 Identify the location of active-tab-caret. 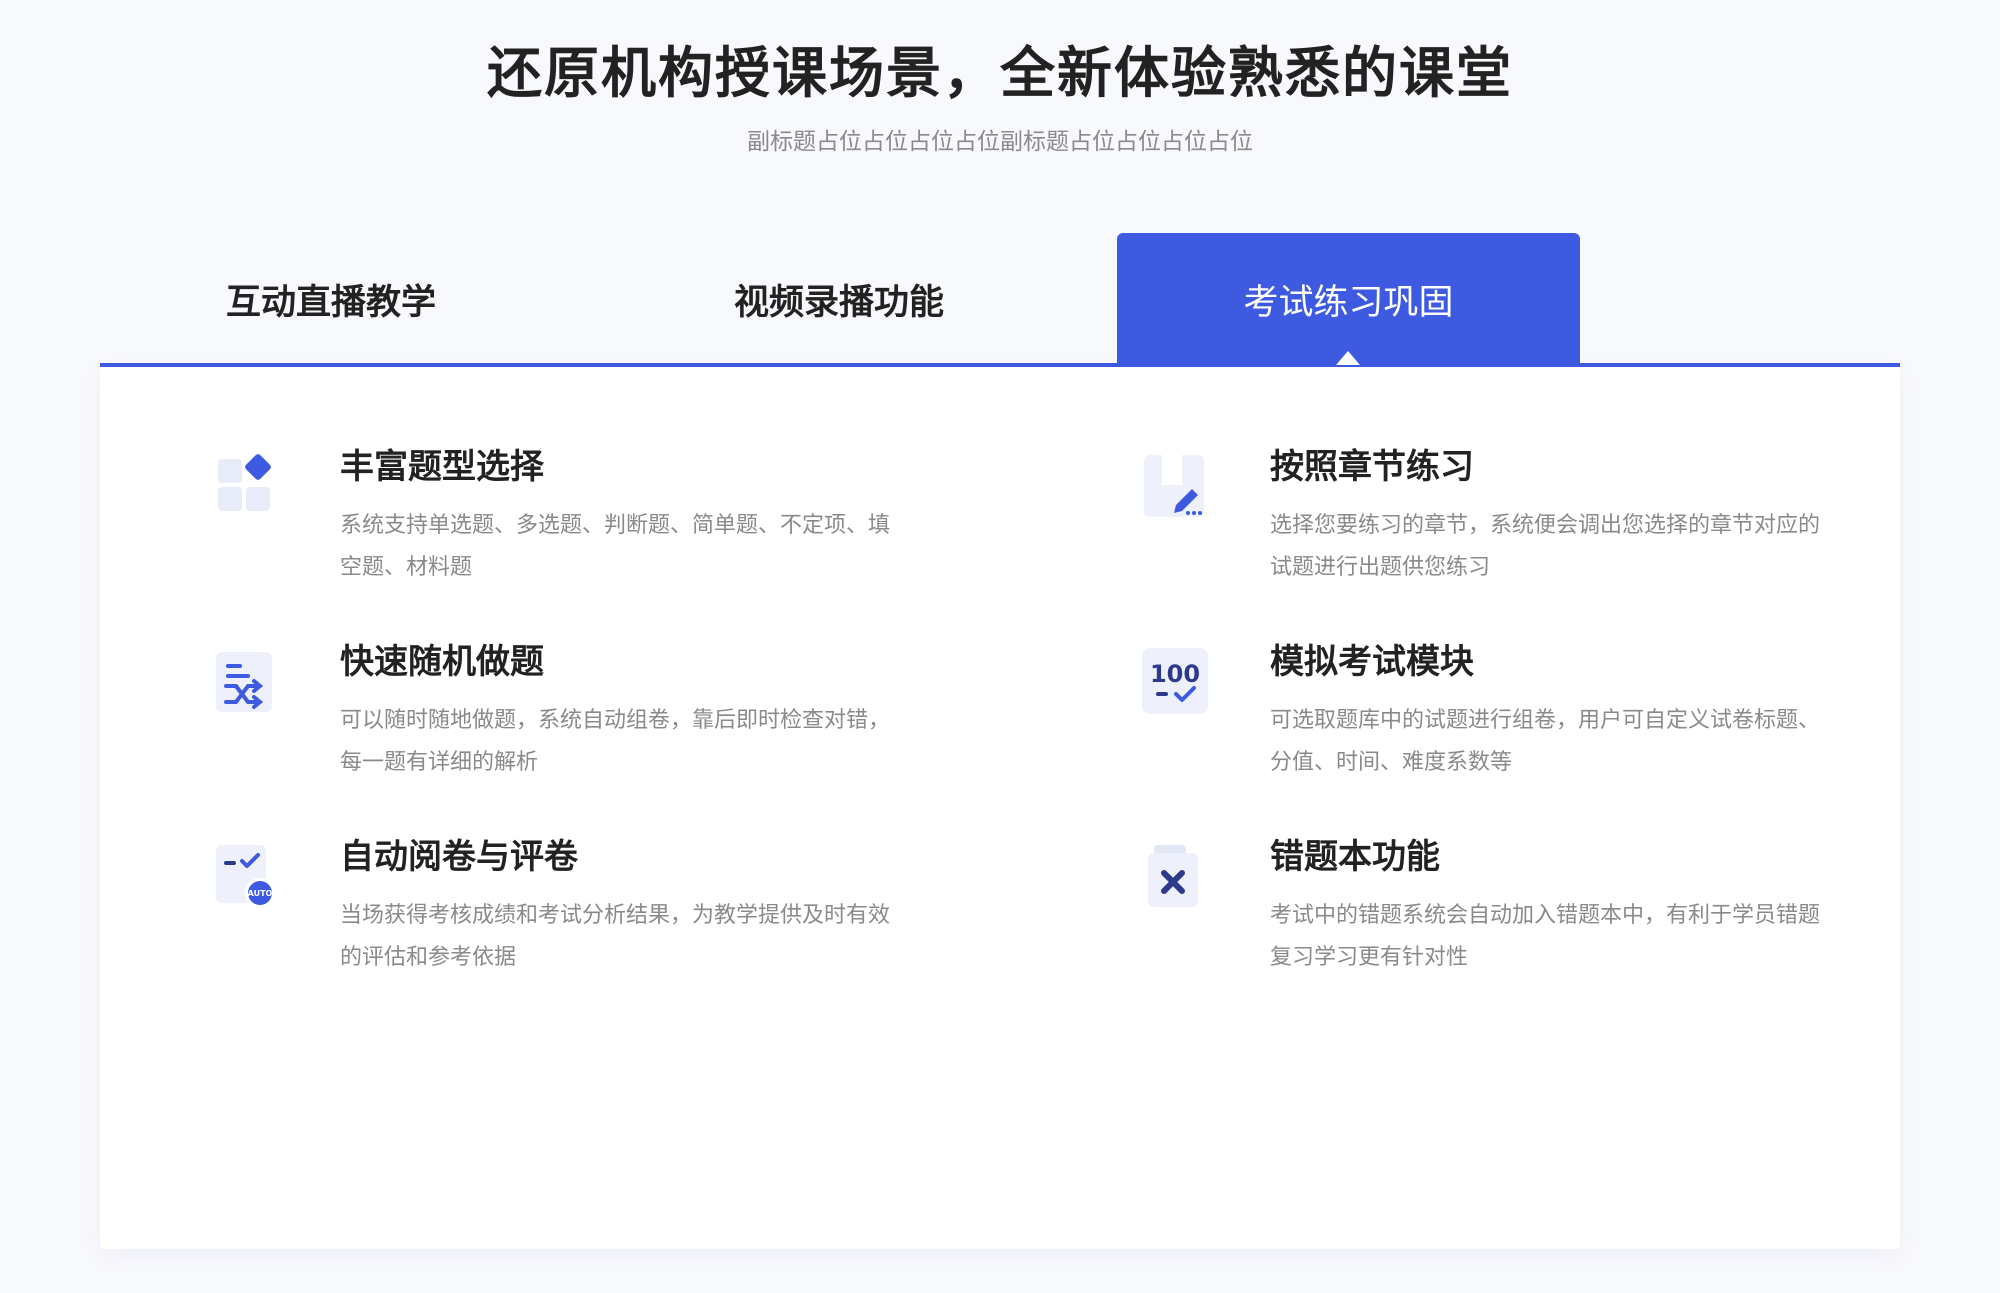
(1348, 358).